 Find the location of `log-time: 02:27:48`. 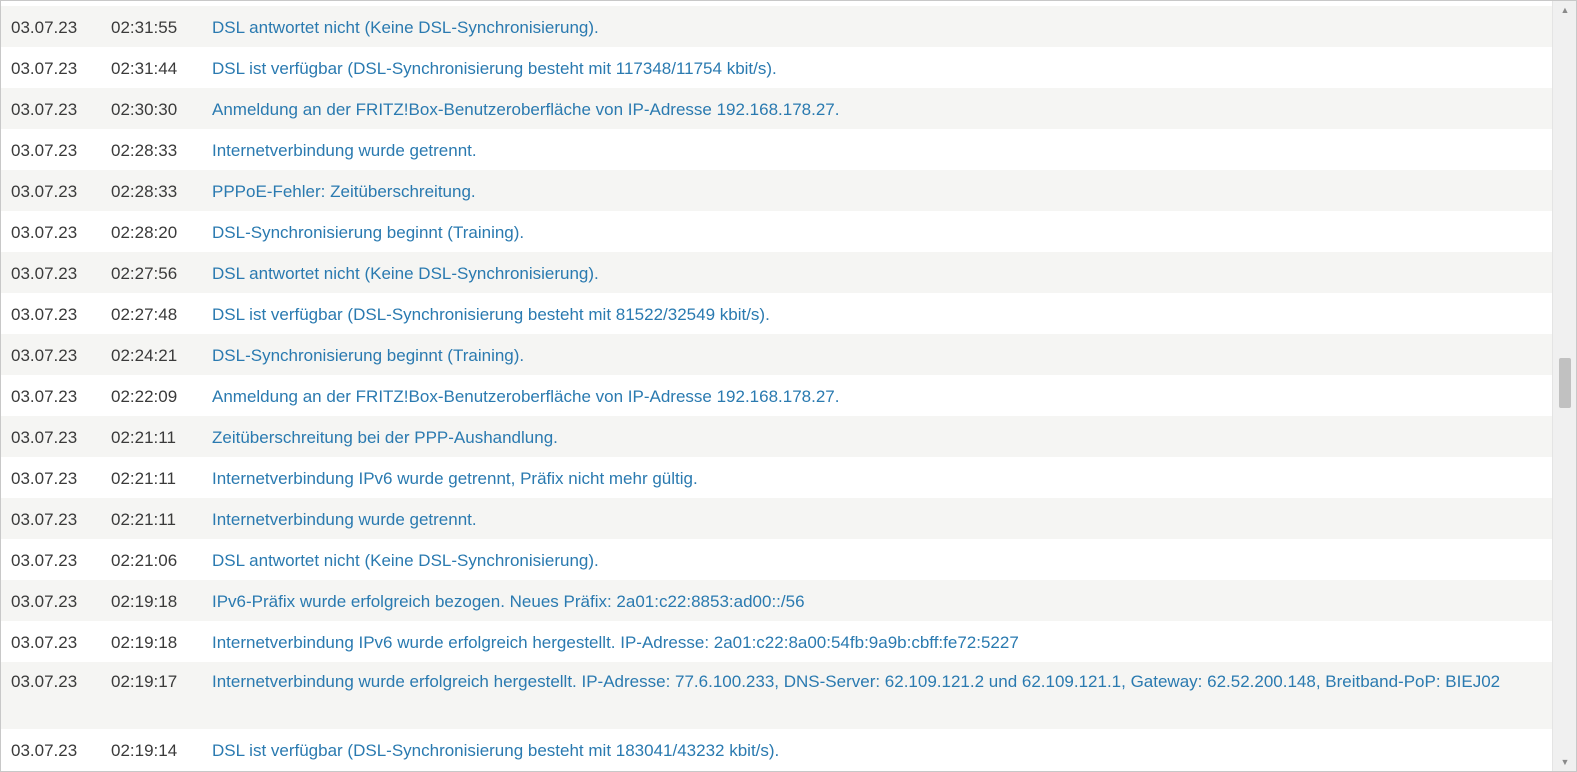

log-time: 02:27:48 is located at coordinates (144, 314).